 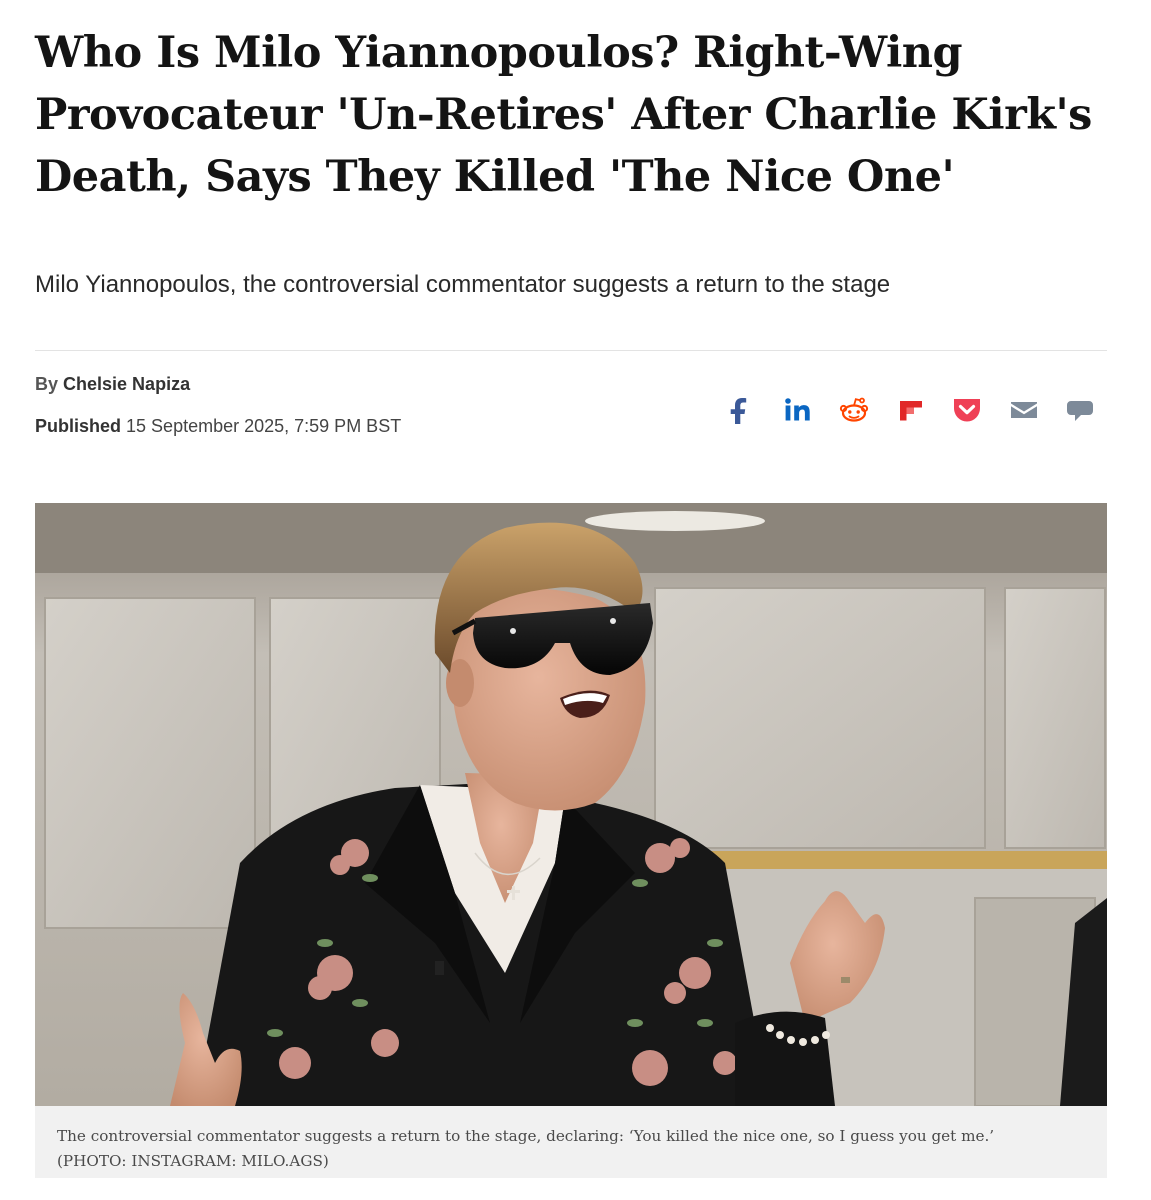 I want to click on pocket-icon, so click(x=967, y=410).